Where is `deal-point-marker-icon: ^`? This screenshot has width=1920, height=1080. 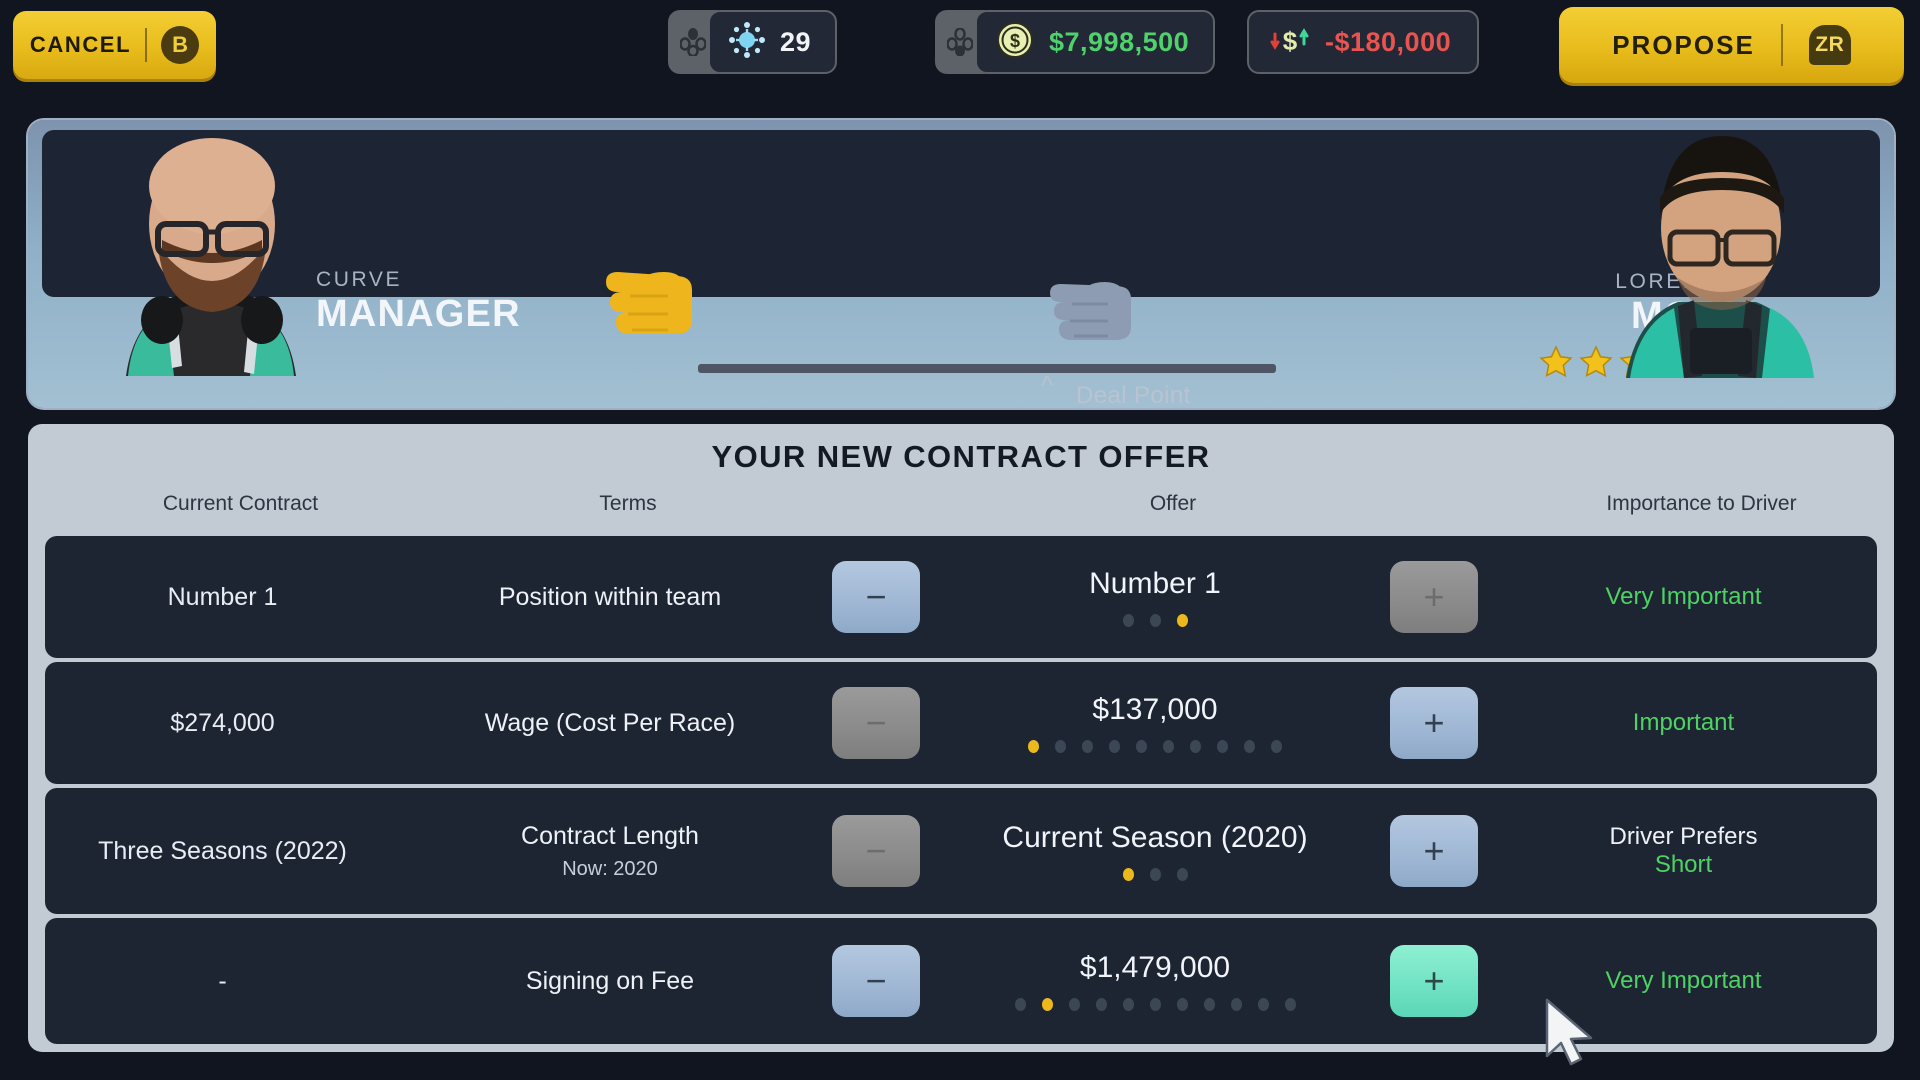
deal-point-marker-icon: ^ is located at coordinates (1047, 385).